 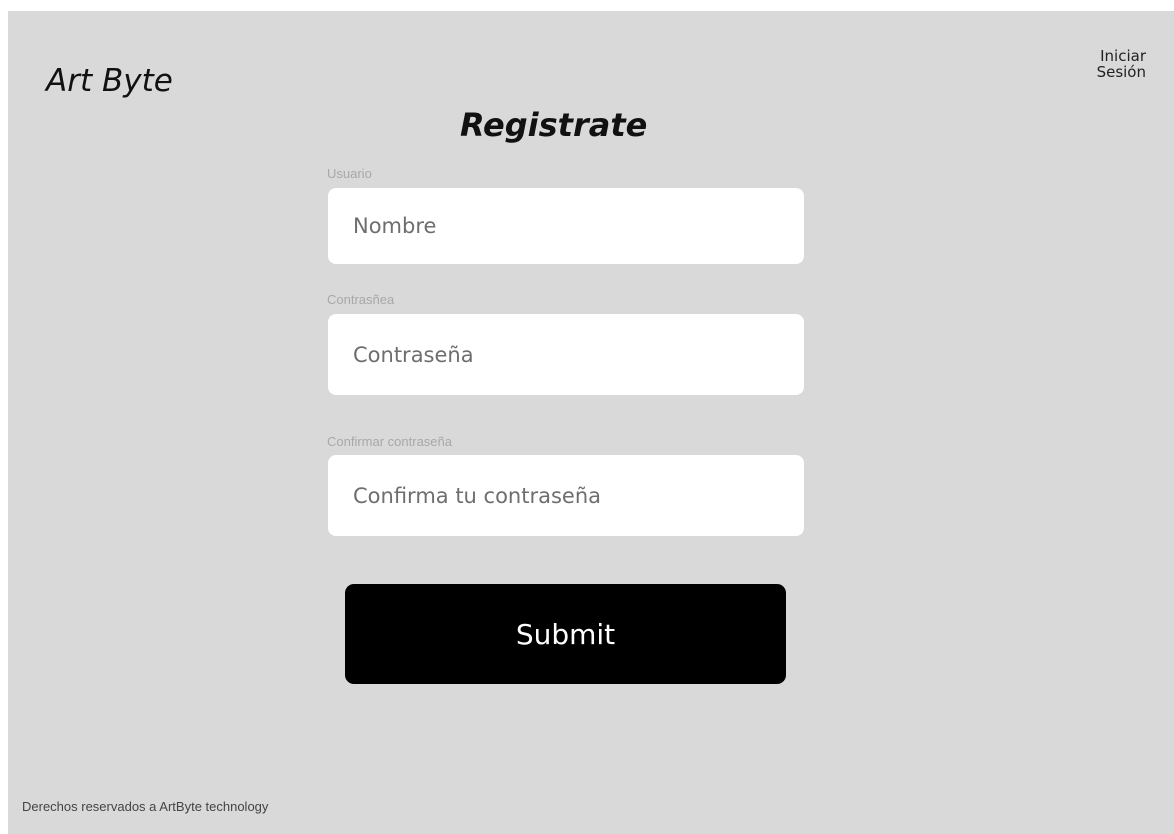 I want to click on login-link-line2: Sesión, so click(x=1121, y=72).